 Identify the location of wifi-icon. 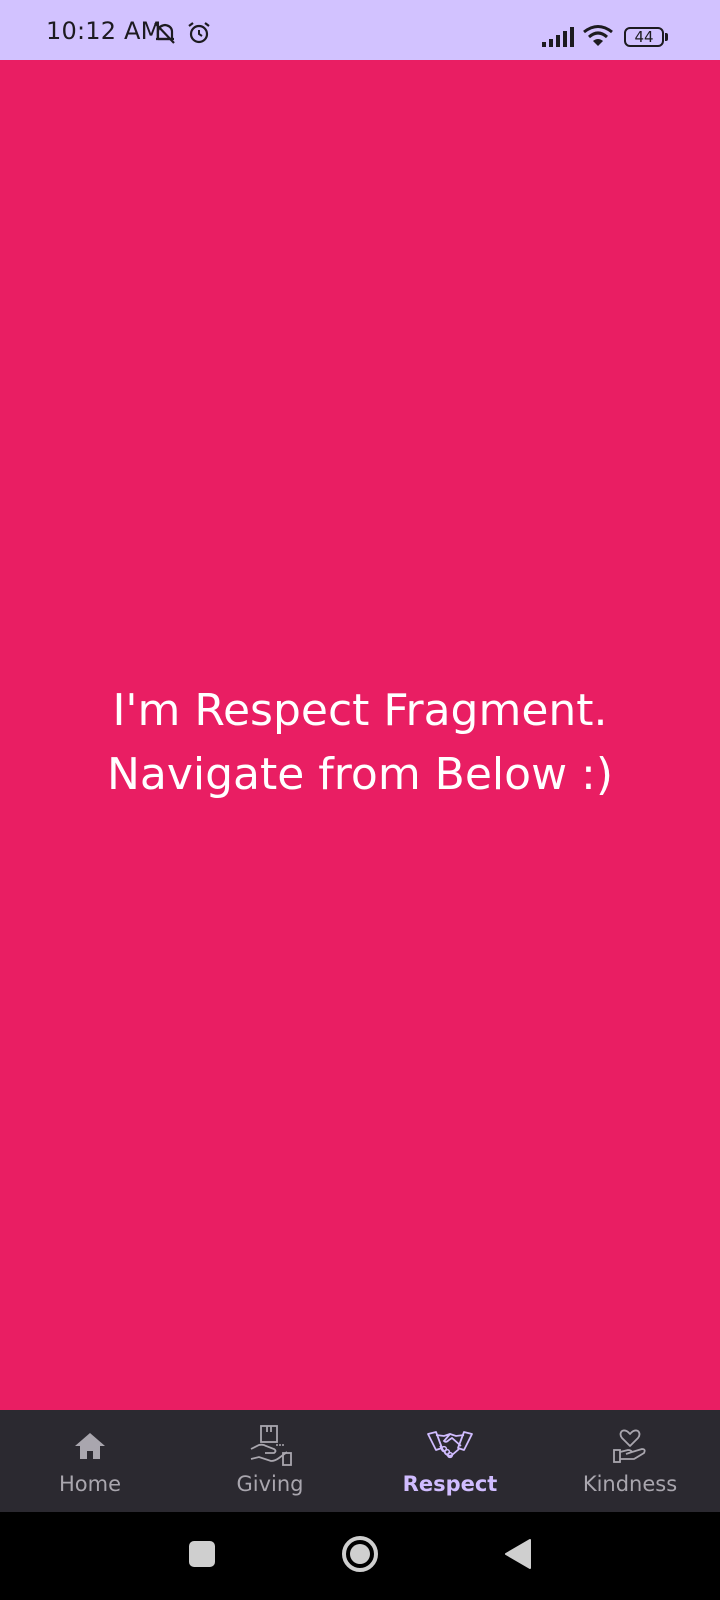
(598, 36).